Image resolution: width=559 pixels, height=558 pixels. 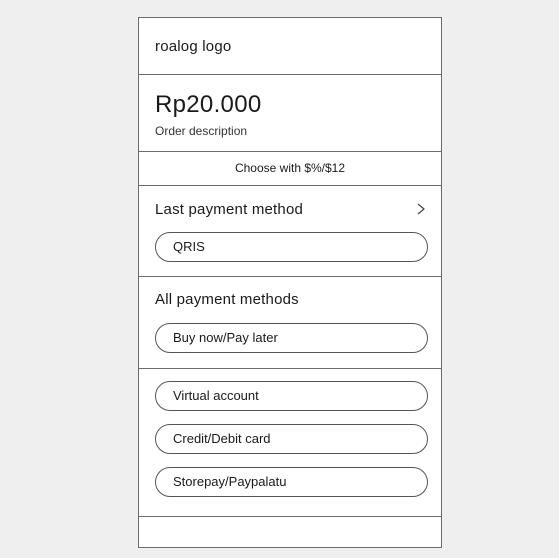 What do you see at coordinates (291, 396) in the screenshot?
I see `payment-option-virtual-account: Virtual account` at bounding box center [291, 396].